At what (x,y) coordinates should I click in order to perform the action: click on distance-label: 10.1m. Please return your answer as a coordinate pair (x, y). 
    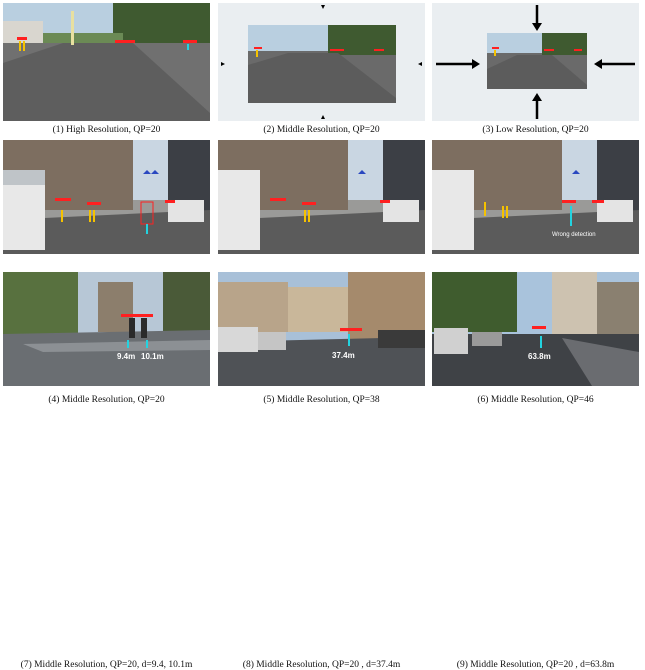
    Looking at the image, I should click on (152, 356).